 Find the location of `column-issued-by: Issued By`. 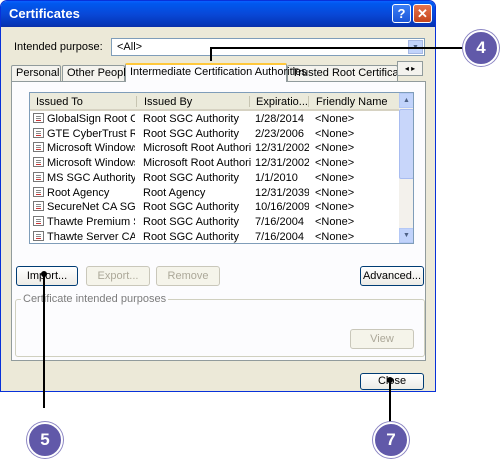

column-issued-by: Issued By is located at coordinates (168, 102).